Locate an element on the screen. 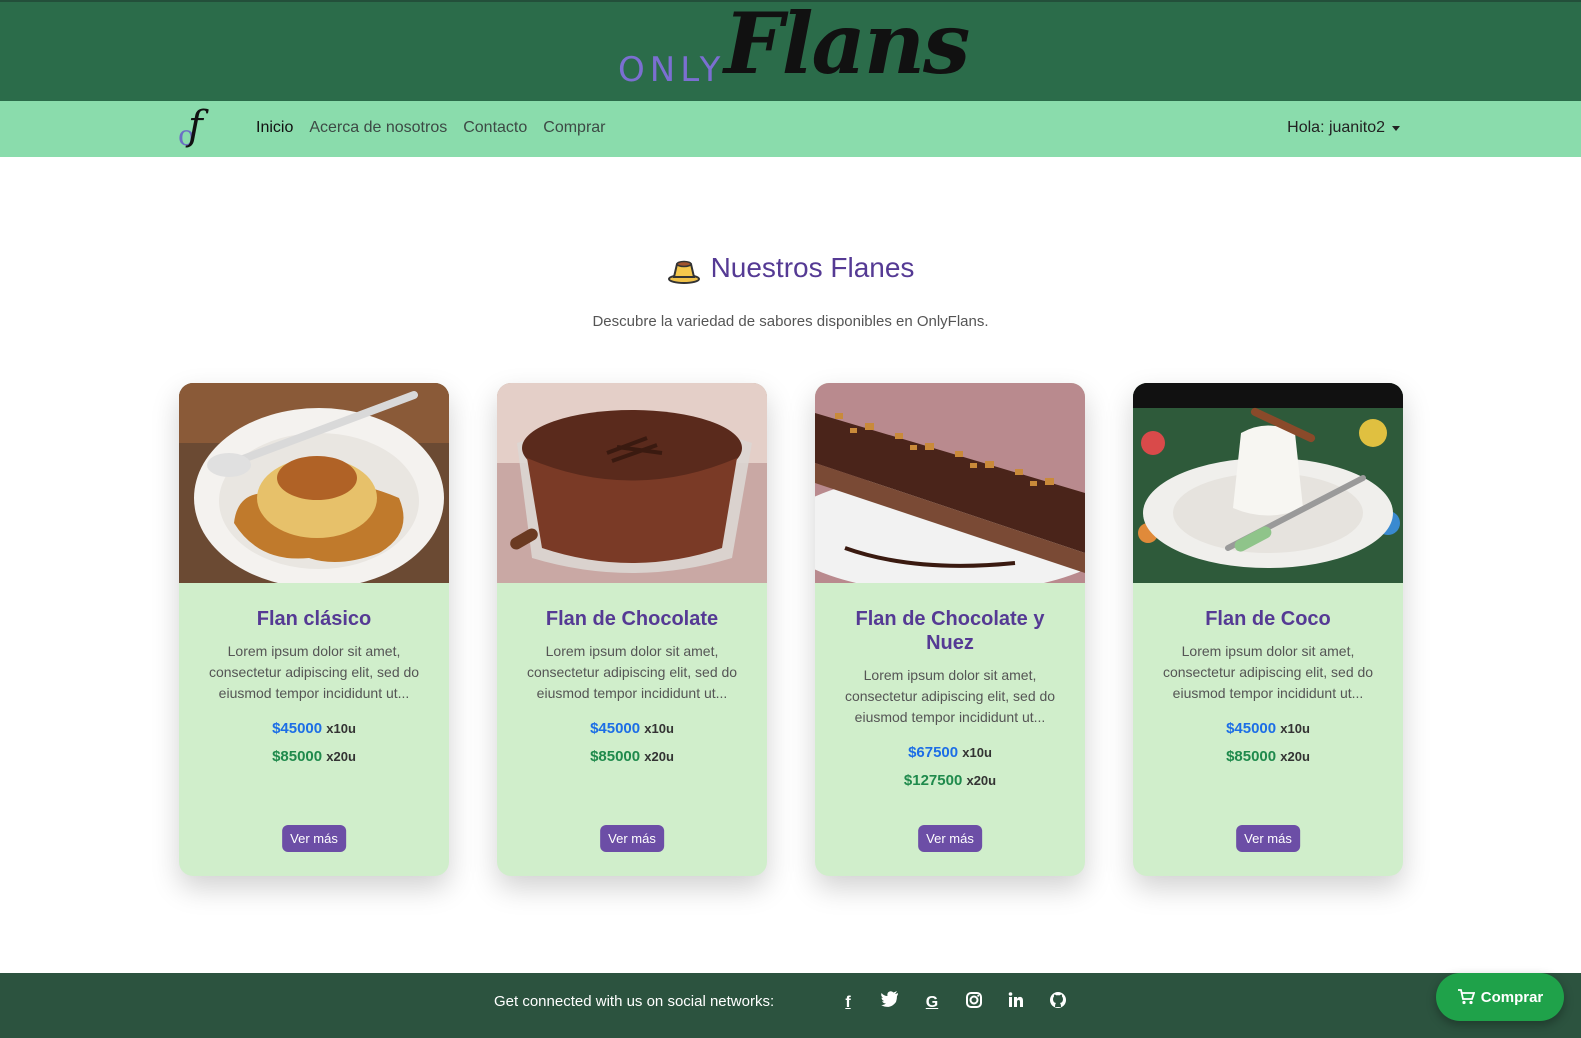 This screenshot has width=1581, height=1038. price-row-10u: $67500 x10u is located at coordinates (950, 753).